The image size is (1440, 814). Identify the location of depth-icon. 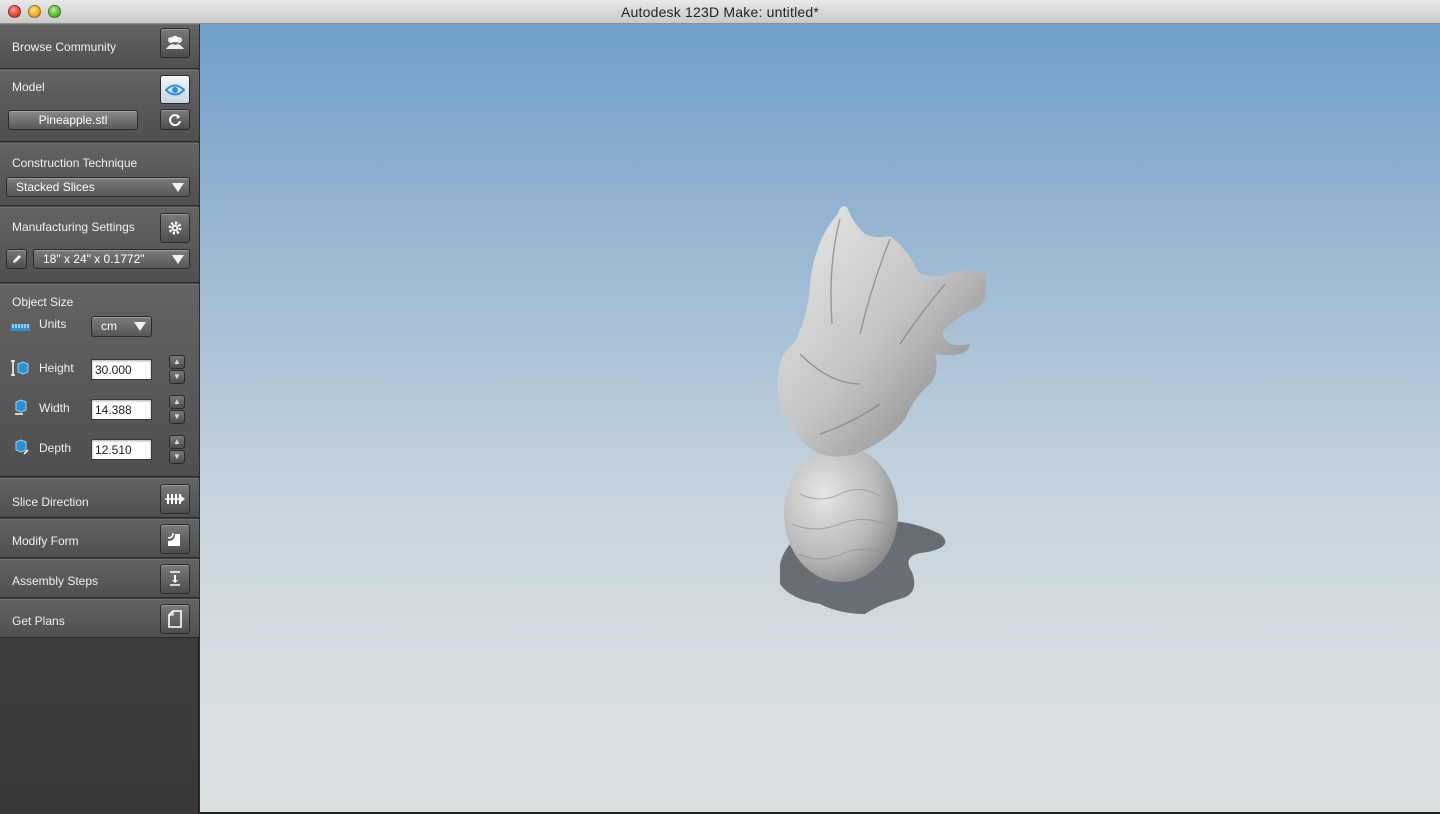
(22, 447).